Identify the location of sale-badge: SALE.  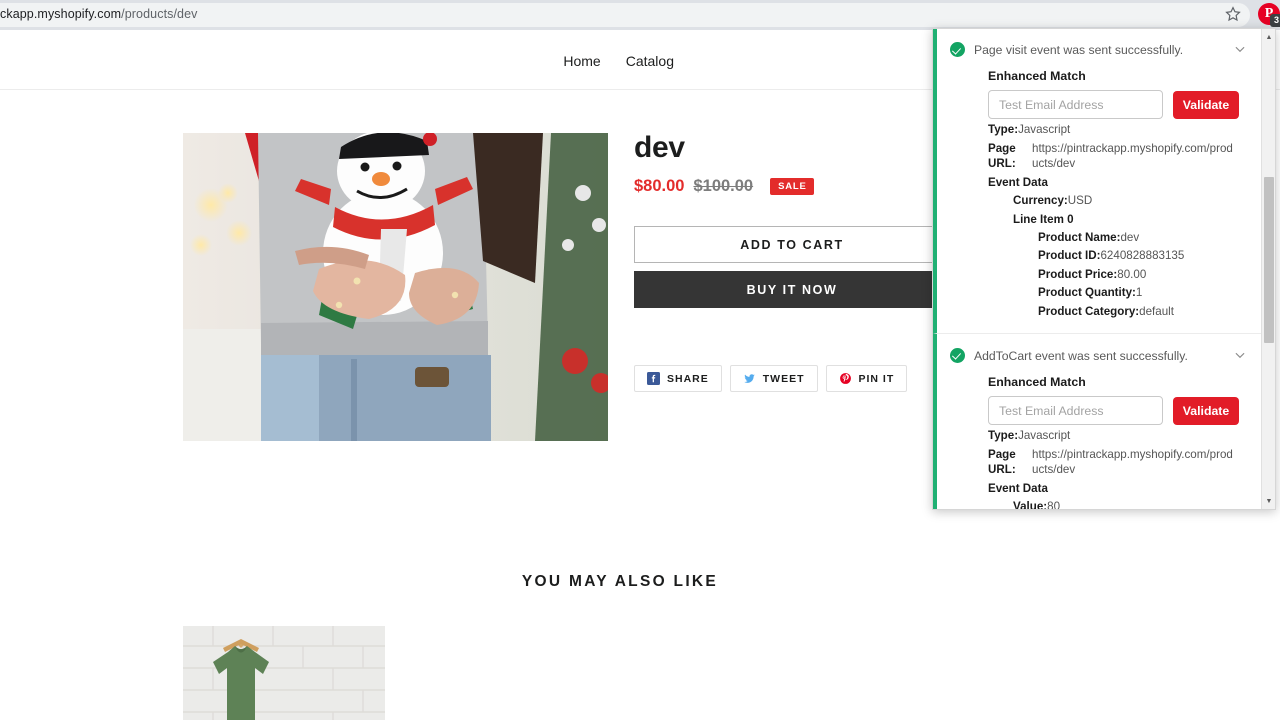
(792, 186).